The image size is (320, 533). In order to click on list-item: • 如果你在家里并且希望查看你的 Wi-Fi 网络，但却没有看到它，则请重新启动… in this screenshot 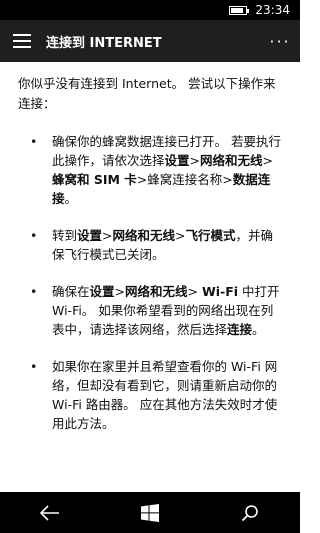, I will do `click(154, 395)`.